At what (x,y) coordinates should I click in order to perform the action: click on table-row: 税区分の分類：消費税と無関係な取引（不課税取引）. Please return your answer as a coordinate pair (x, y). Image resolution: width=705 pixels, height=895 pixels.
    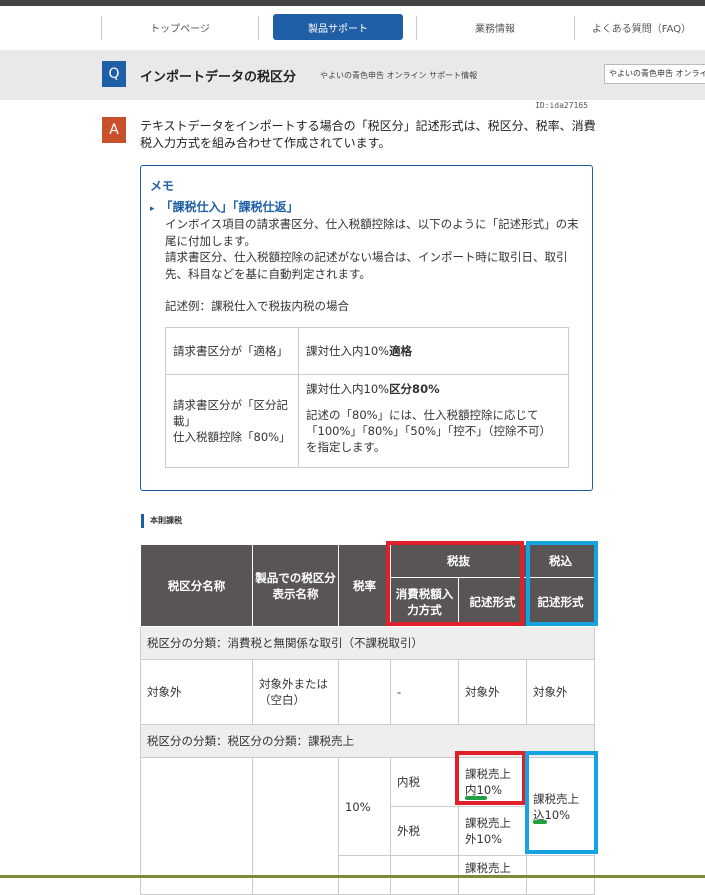
    Looking at the image, I should click on (367, 643).